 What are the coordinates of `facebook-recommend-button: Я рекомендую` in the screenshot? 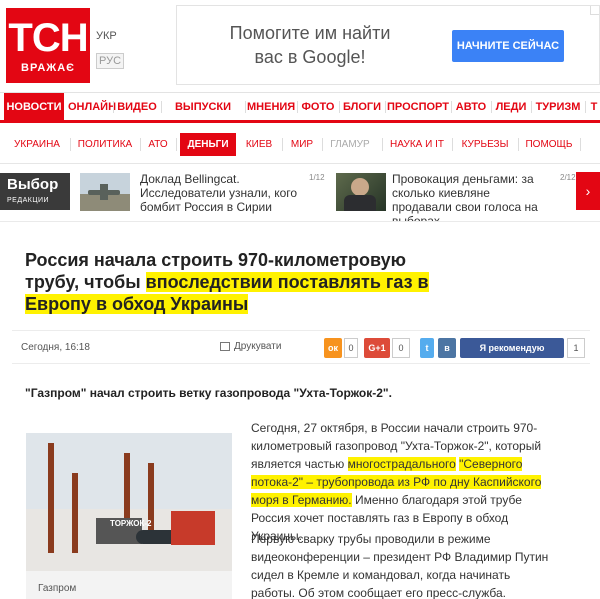 It's located at (512, 348).